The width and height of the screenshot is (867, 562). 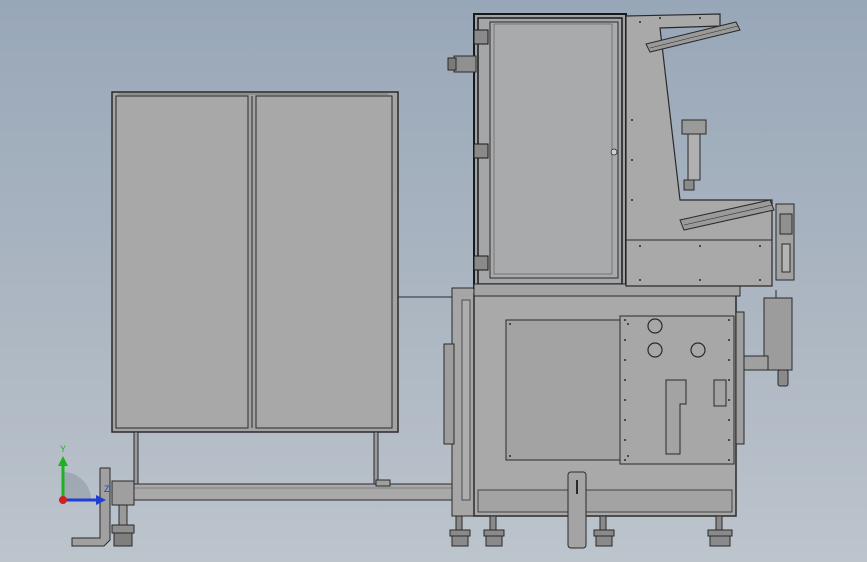 I want to click on base-rail, so click(x=271, y=507).